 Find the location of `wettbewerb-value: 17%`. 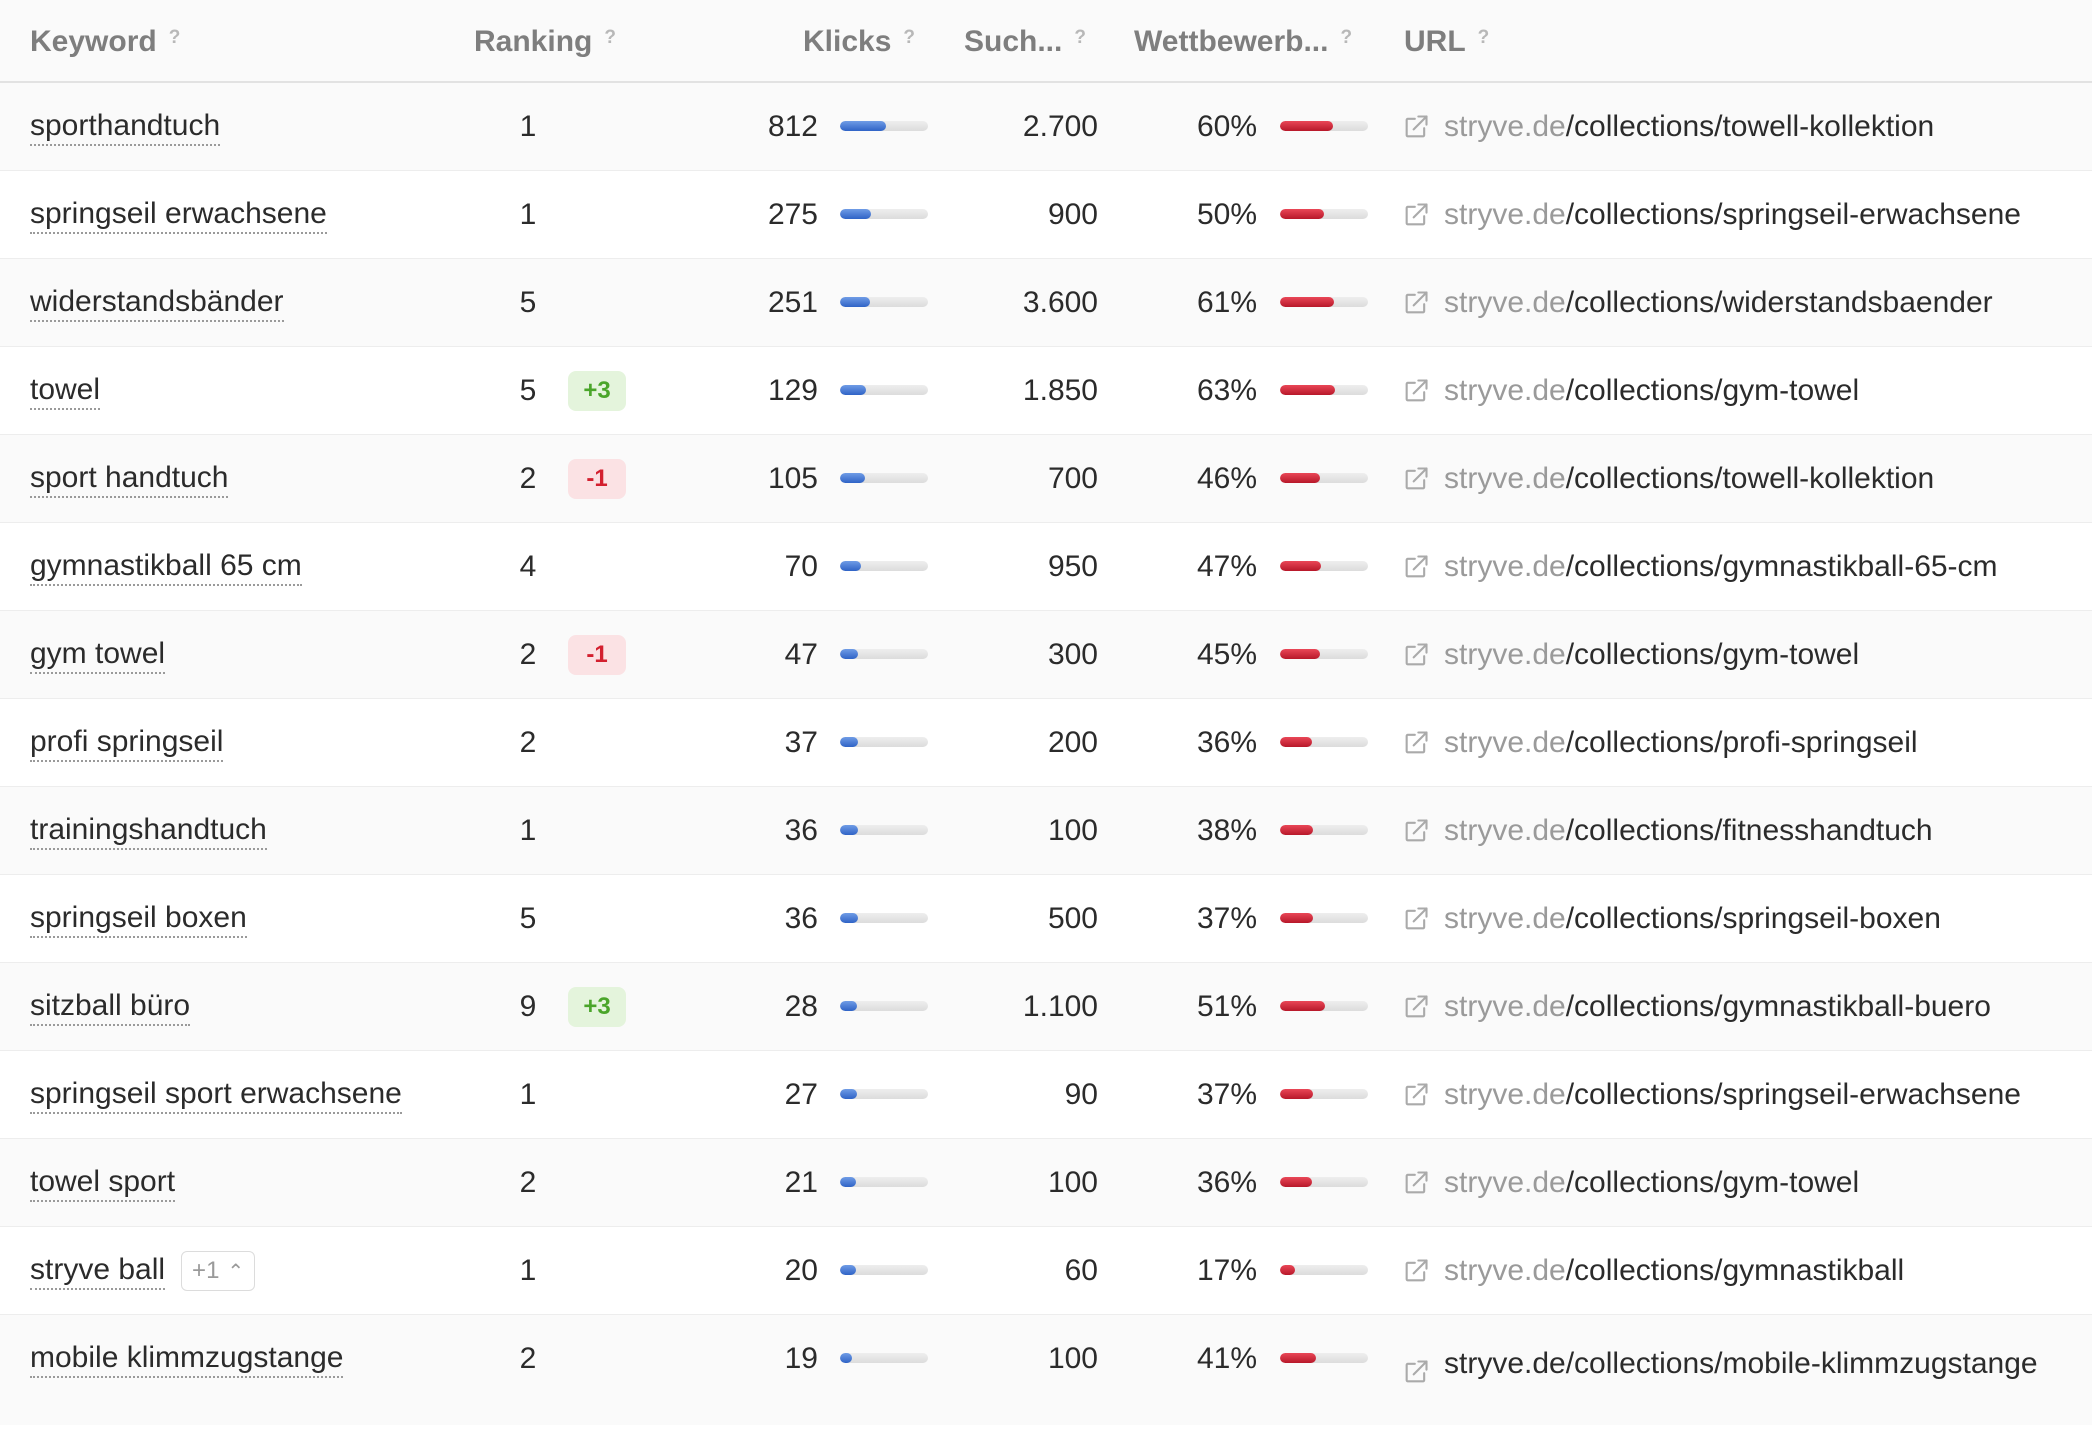

wettbewerb-value: 17% is located at coordinates (1226, 1270).